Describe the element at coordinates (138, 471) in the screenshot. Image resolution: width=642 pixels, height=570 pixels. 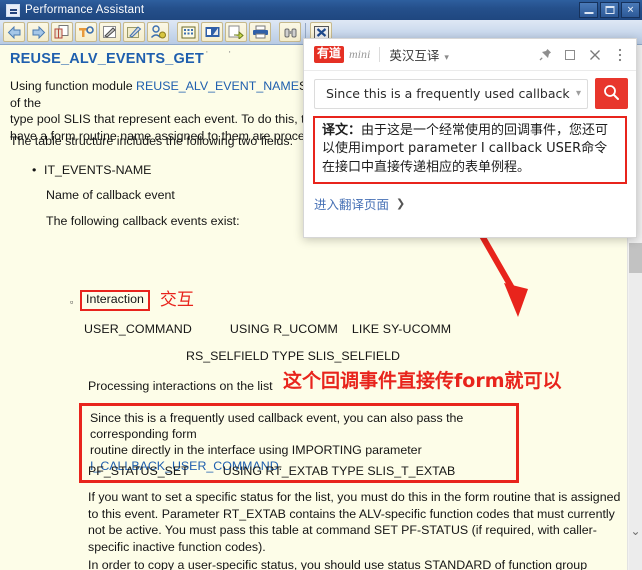
I see `pf-status-label: PF_STATUS_SET` at that location.